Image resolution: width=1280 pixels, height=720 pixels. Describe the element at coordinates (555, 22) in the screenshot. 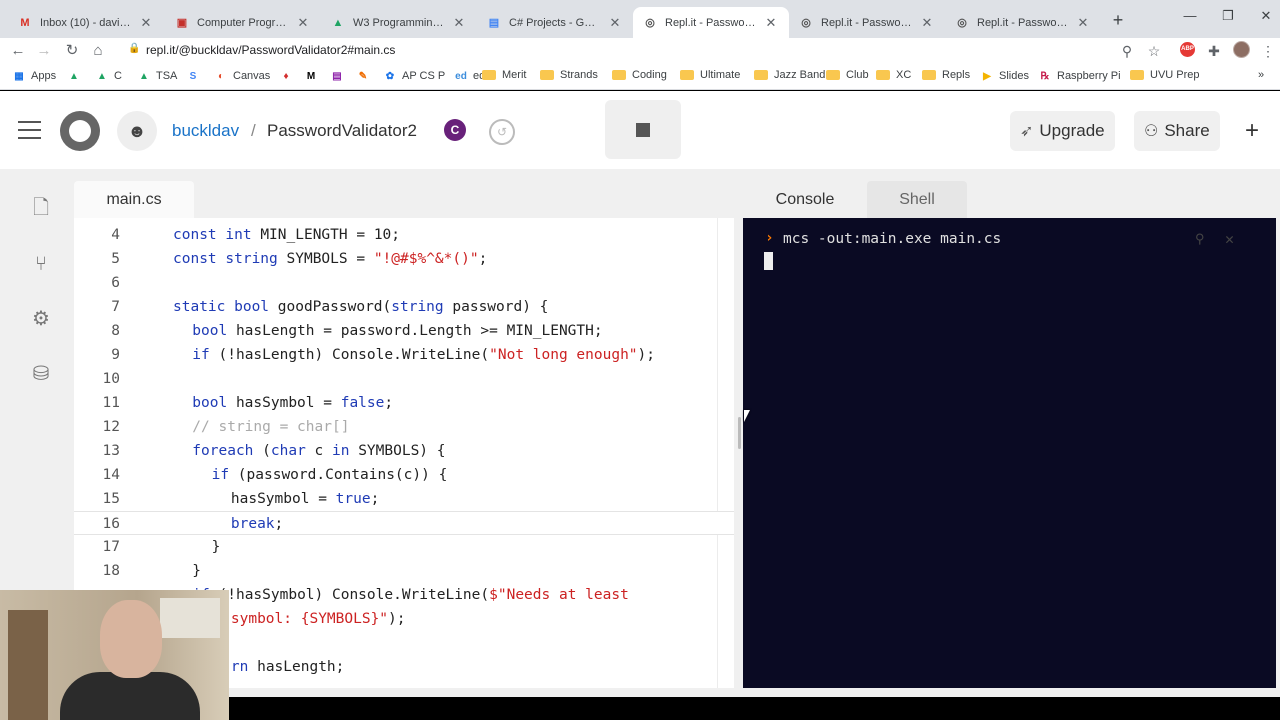

I see `browser-tab: ▤ C# Projects - Google D ✕` at that location.